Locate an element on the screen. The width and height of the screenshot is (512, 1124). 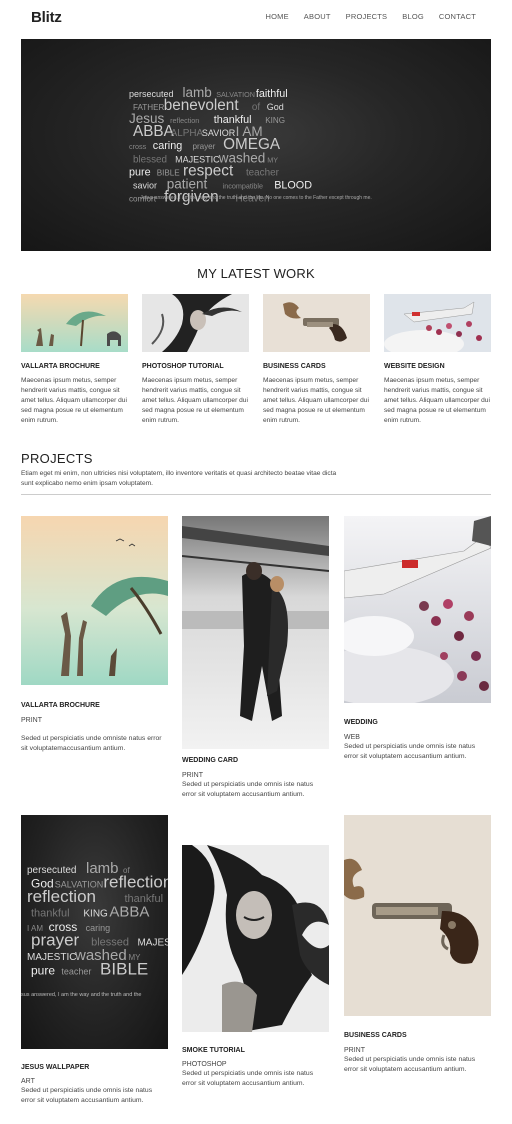
project-image-business-cards is located at coordinates (417, 915).